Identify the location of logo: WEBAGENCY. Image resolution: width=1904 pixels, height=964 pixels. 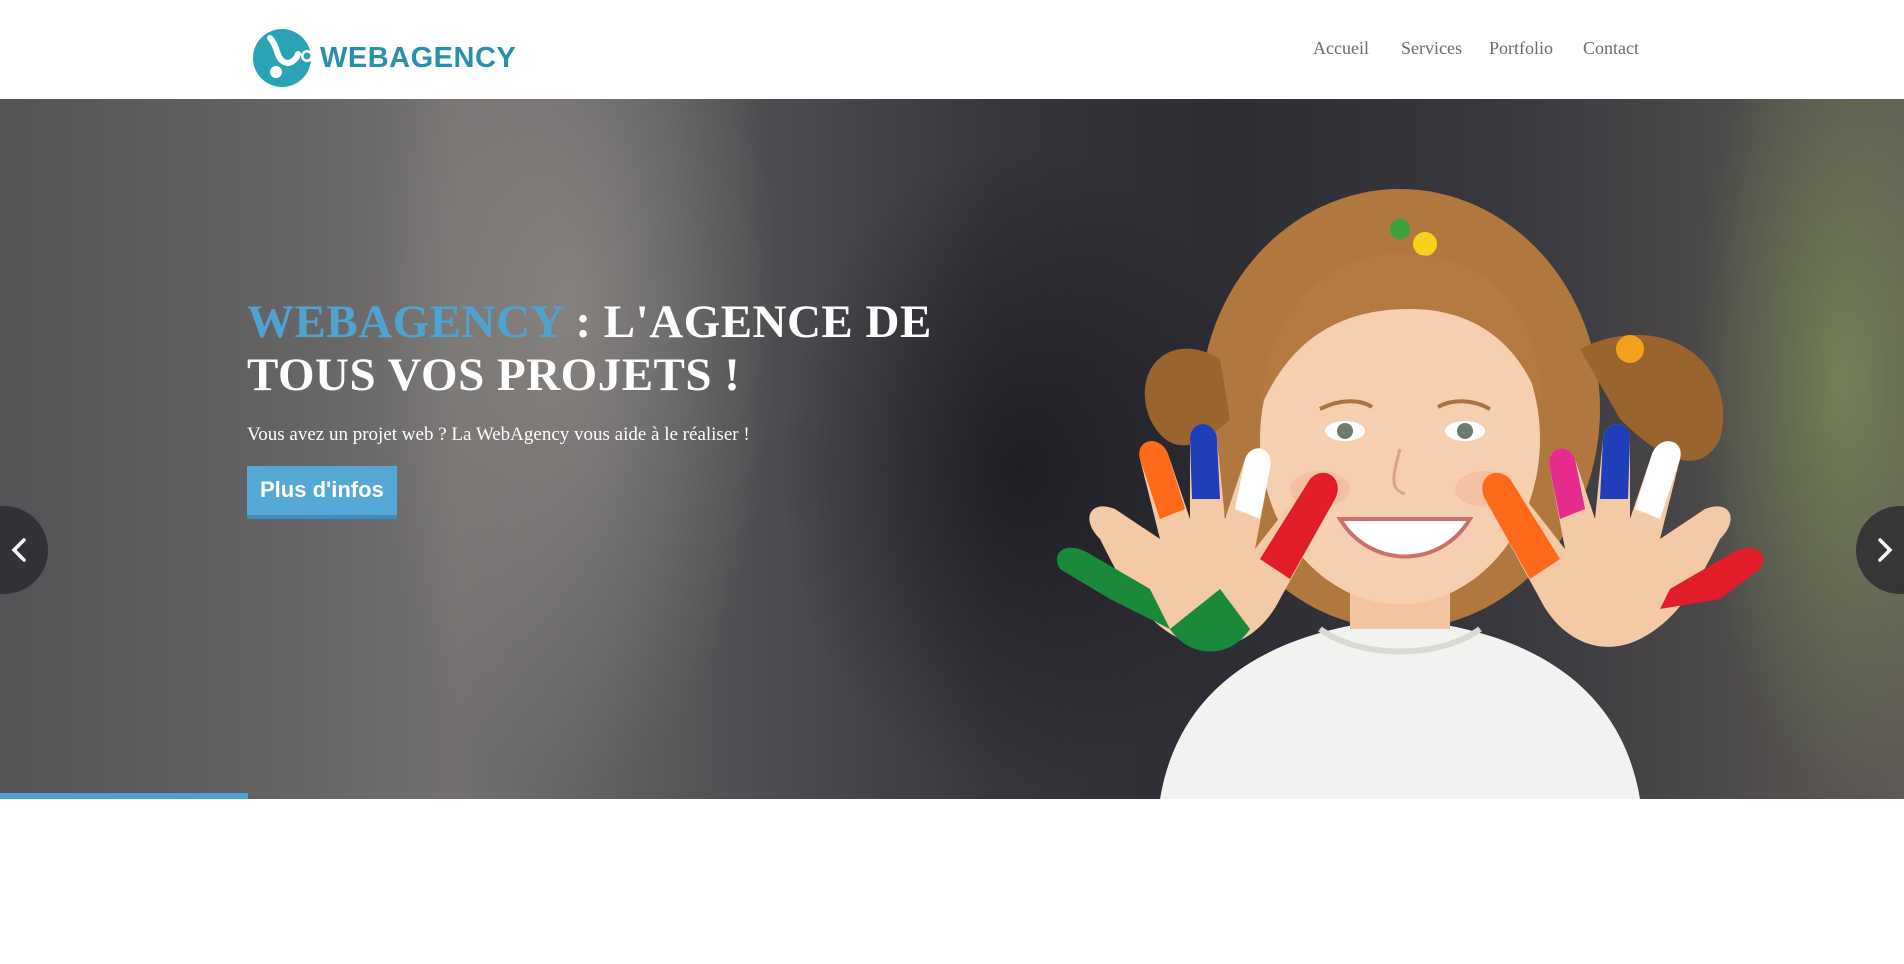
(384, 58).